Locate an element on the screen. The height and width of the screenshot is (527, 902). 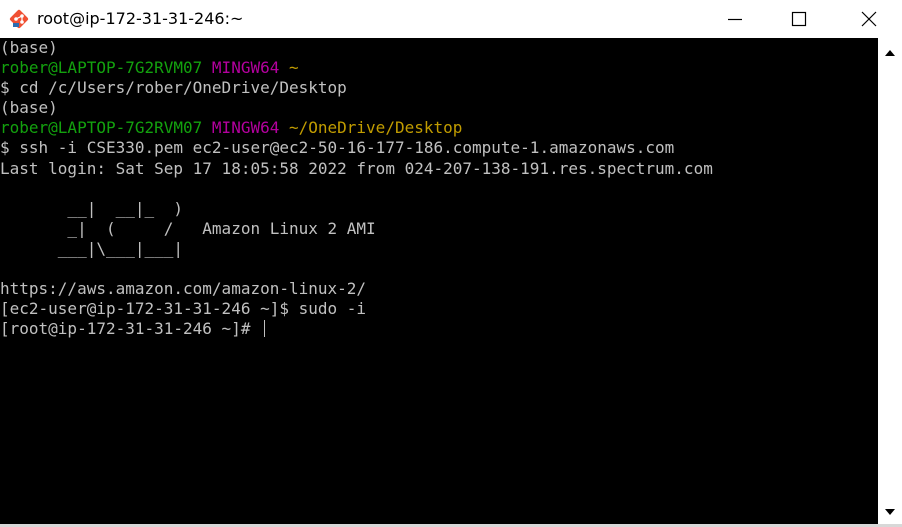
terminal-line: $ cd /c/Users/rober/OneDrive/Desktop is located at coordinates (439, 88).